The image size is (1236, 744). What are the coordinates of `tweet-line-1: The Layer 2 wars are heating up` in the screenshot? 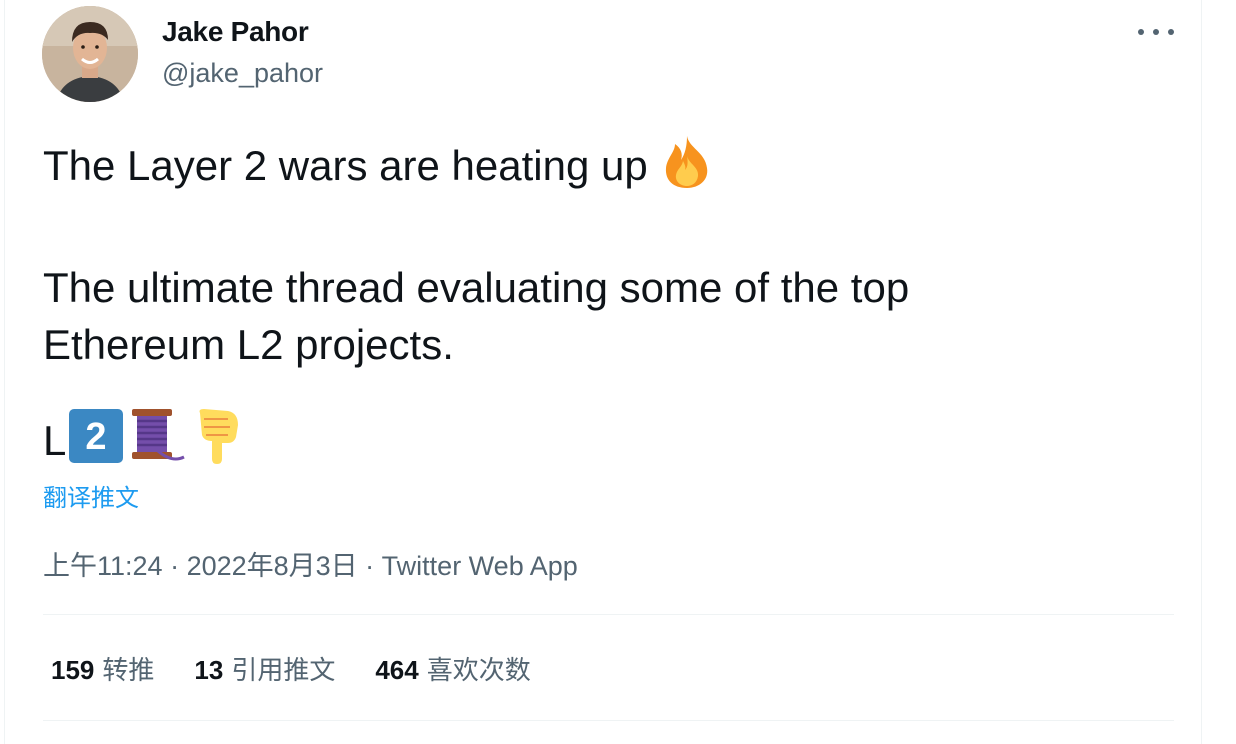 It's located at (608, 168).